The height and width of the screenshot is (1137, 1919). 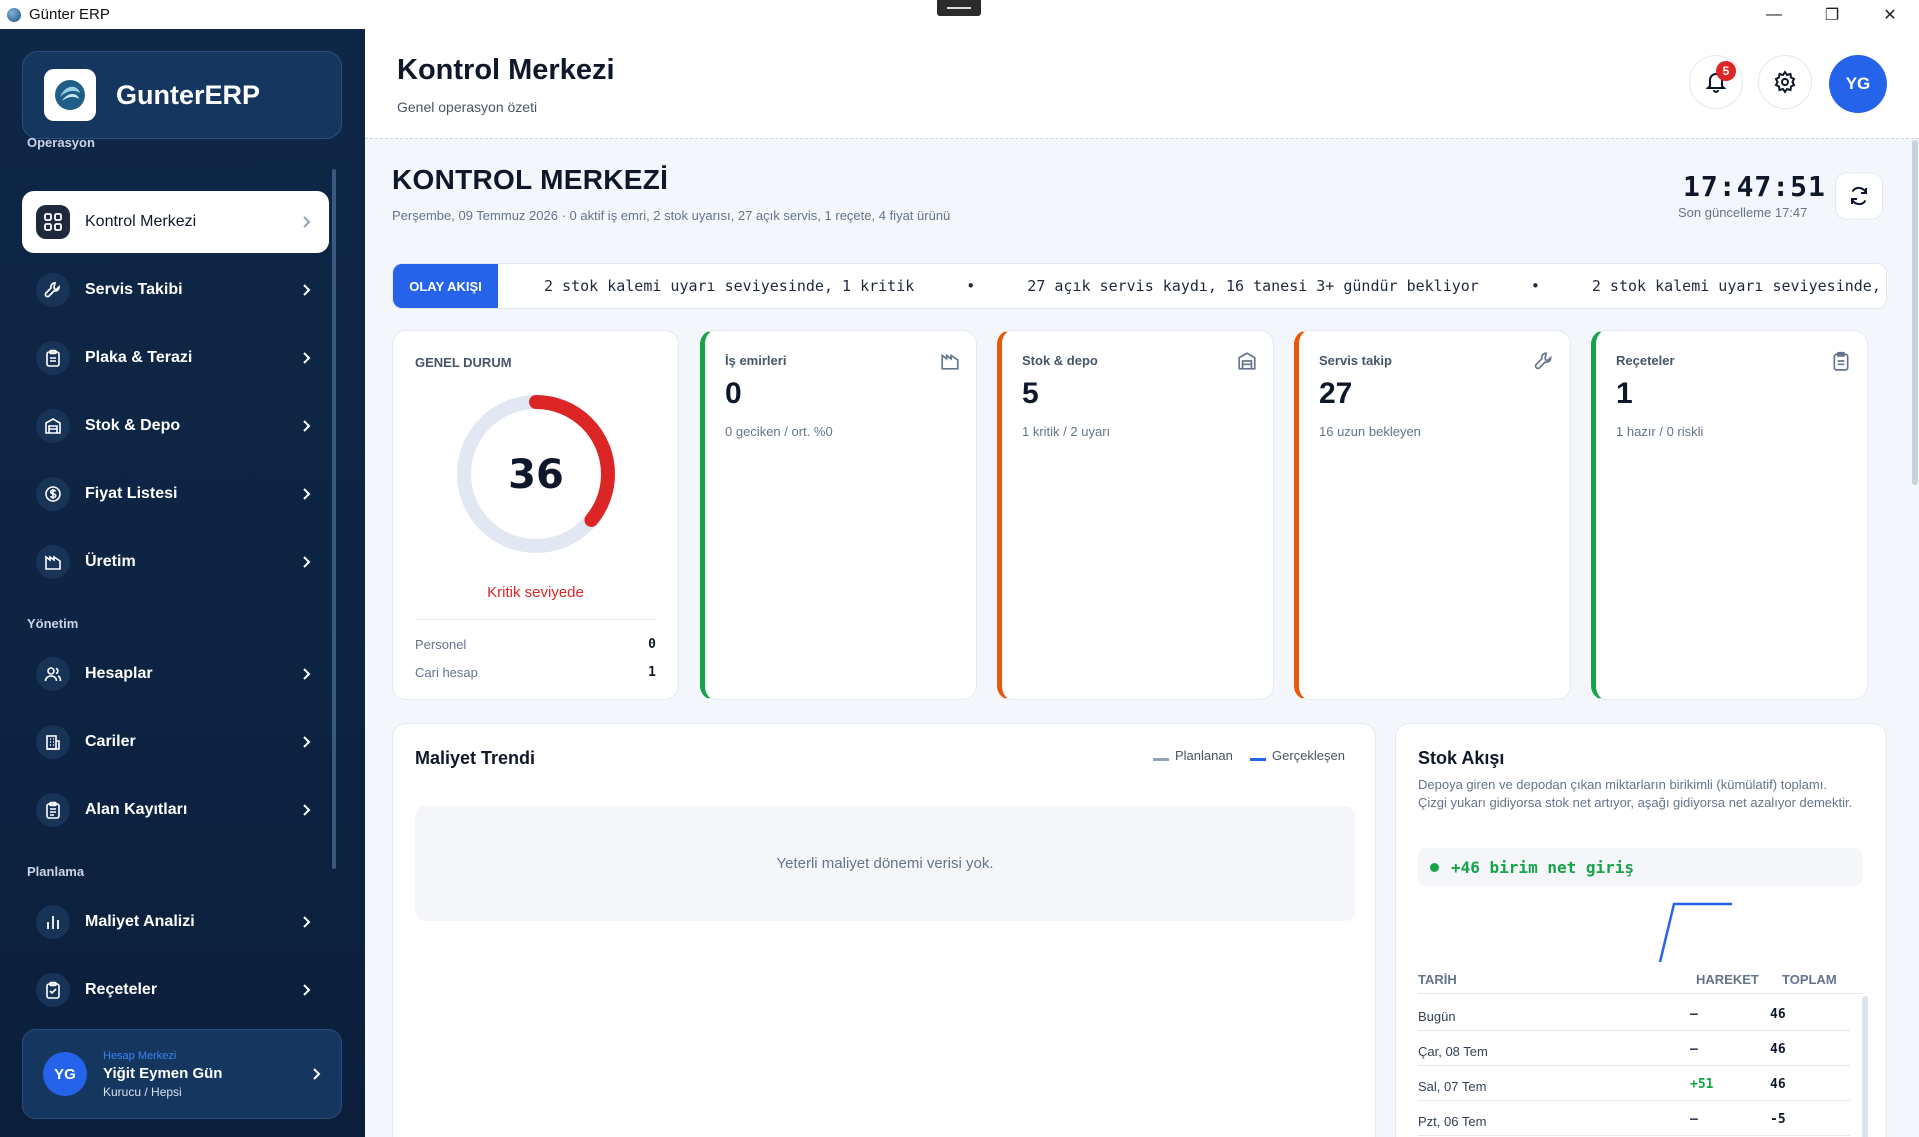 What do you see at coordinates (110, 561) in the screenshot?
I see `sidebar-item-label: Üretim` at bounding box center [110, 561].